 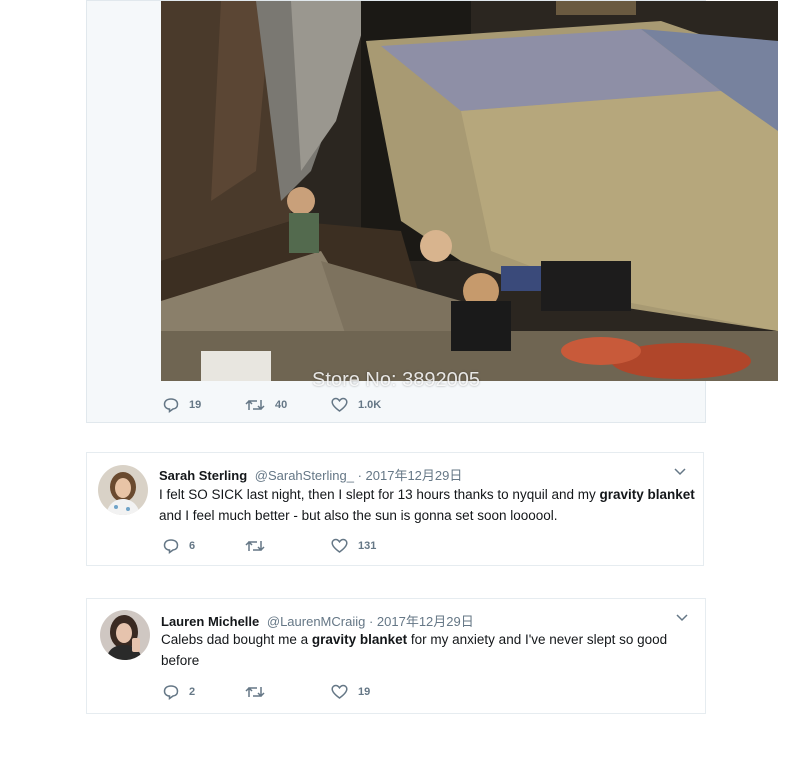 I want to click on reply-button: 2, so click(x=179, y=692).